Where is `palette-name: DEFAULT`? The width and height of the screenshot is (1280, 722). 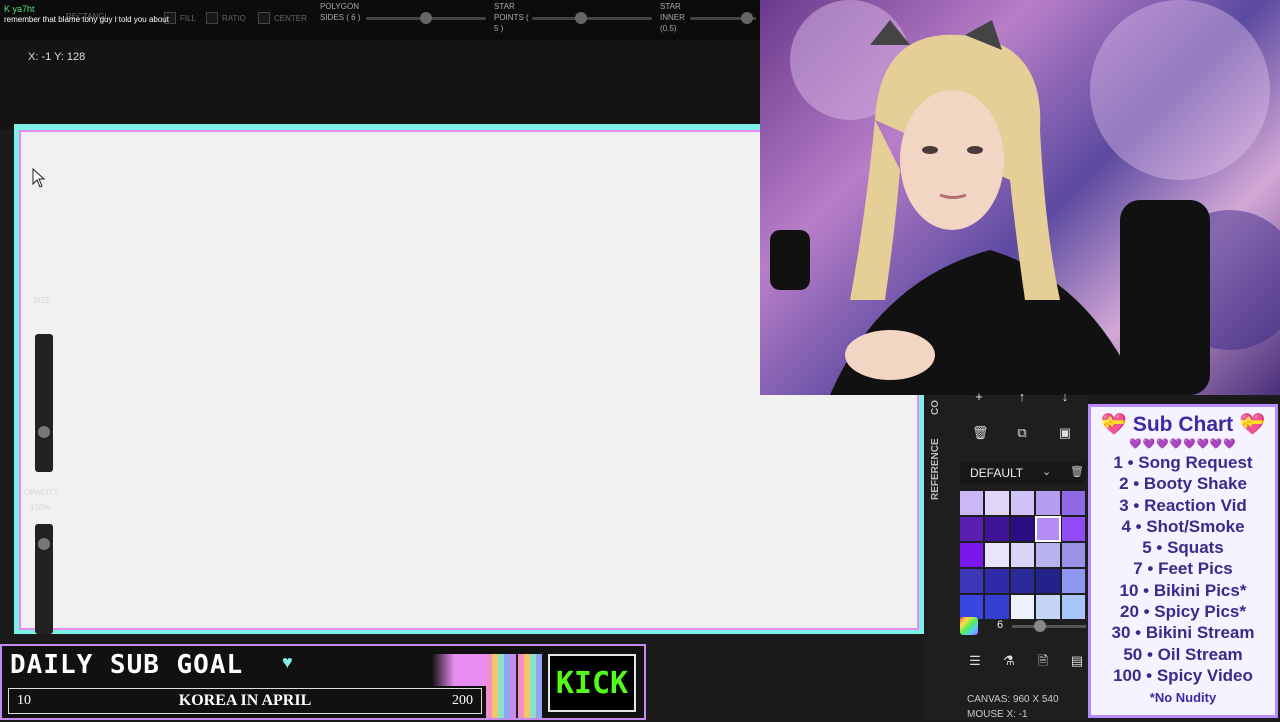
palette-name: DEFAULT is located at coordinates (997, 473).